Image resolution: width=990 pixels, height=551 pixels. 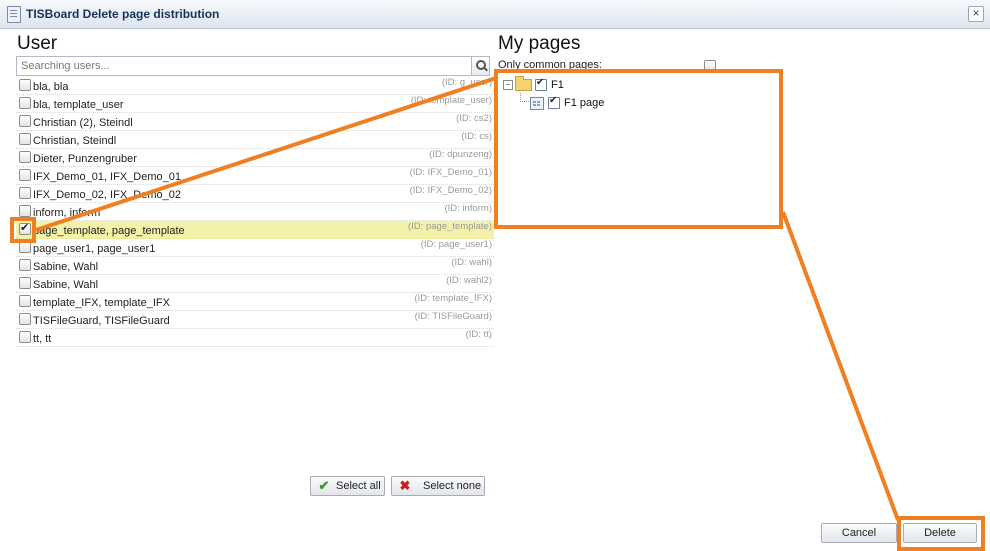 I want to click on annotation-line-user-to-tree, so click(x=266, y=154).